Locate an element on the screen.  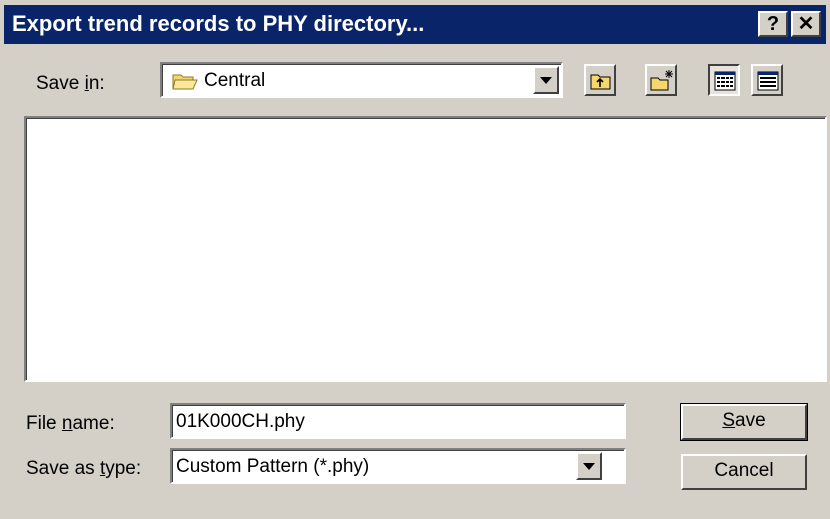
save-as-type-label: Save as type: is located at coordinates (84, 468).